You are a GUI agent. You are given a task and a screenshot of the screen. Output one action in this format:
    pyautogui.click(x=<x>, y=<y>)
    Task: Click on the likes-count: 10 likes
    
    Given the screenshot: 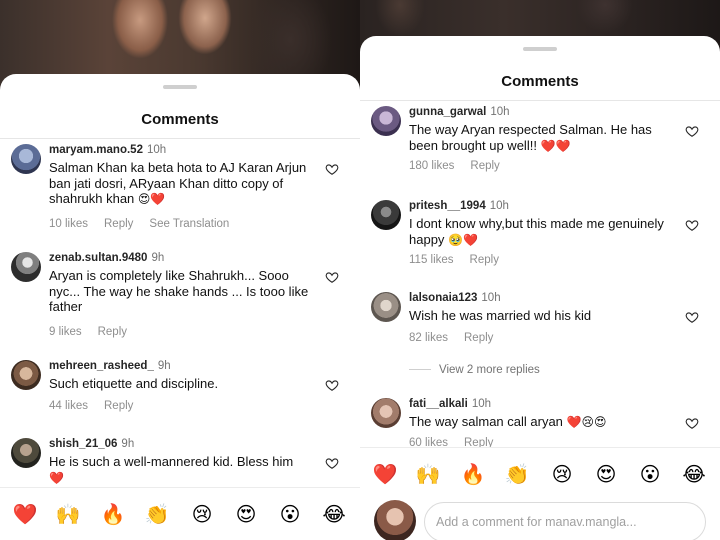 What is the action you would take?
    pyautogui.click(x=68, y=224)
    